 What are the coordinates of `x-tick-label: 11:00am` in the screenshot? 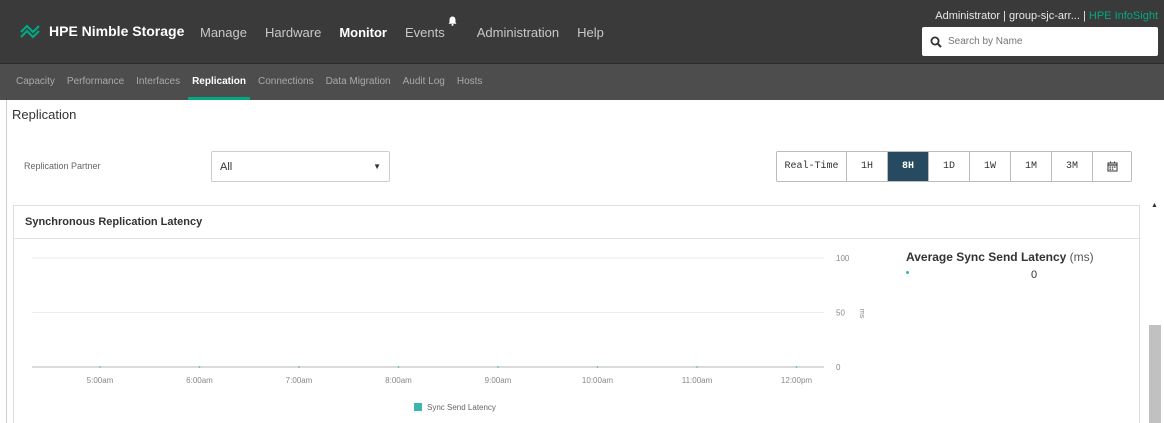 It's located at (697, 380).